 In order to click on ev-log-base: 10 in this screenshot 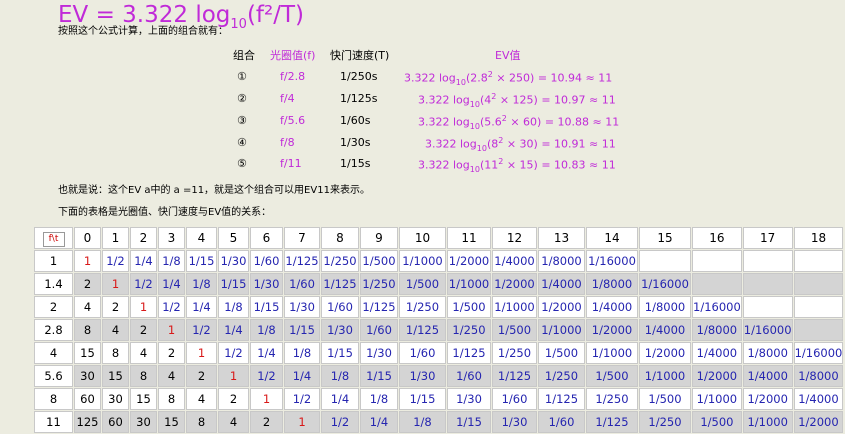, I will do `click(474, 169)`.